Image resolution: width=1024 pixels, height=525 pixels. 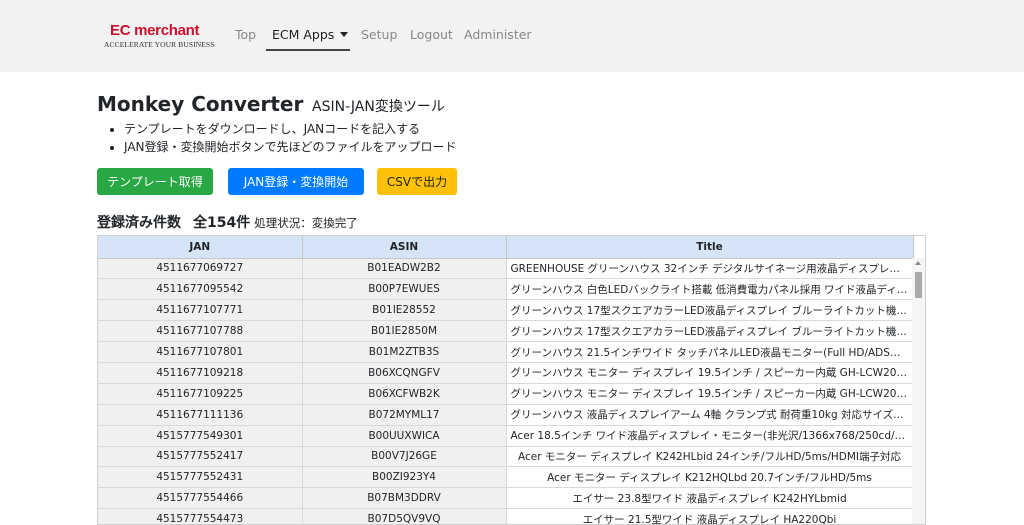 I want to click on asin-cell: B00P7EWUES, so click(x=404, y=289).